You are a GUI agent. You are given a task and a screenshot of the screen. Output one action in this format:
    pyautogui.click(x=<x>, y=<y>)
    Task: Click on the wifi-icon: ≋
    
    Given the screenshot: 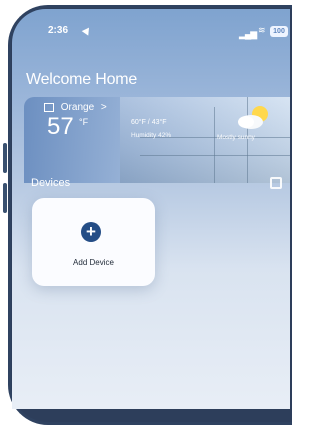 What is the action you would take?
    pyautogui.click(x=262, y=30)
    